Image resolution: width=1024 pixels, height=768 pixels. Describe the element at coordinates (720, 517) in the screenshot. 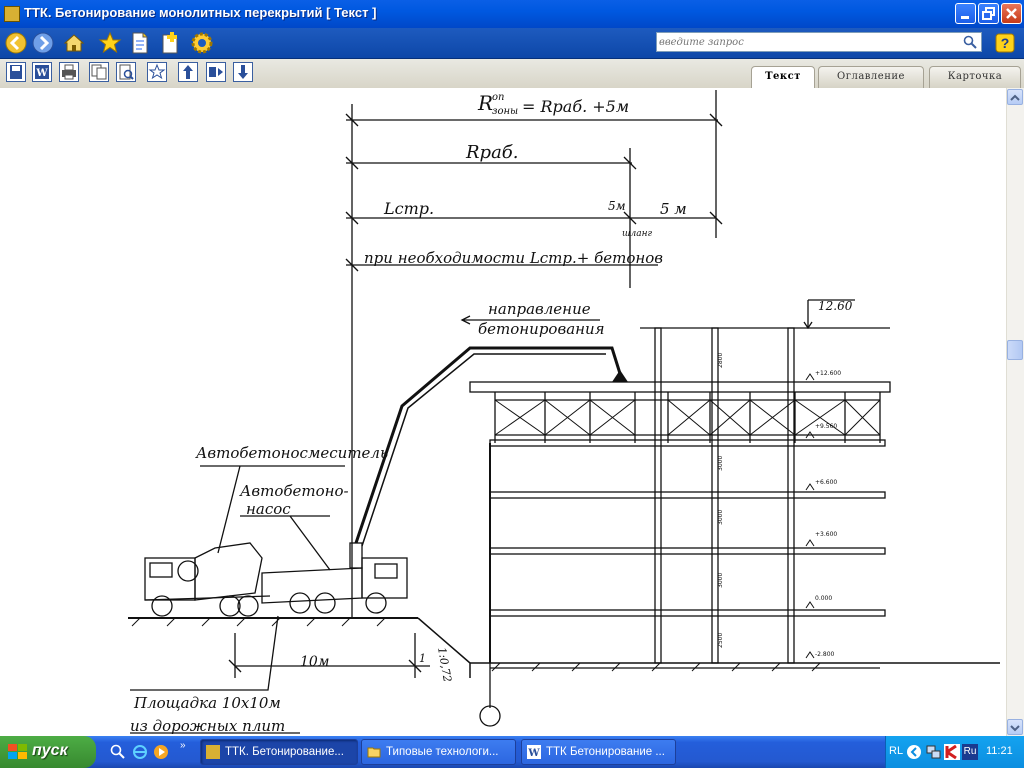

I see `dim-3: 3000` at that location.